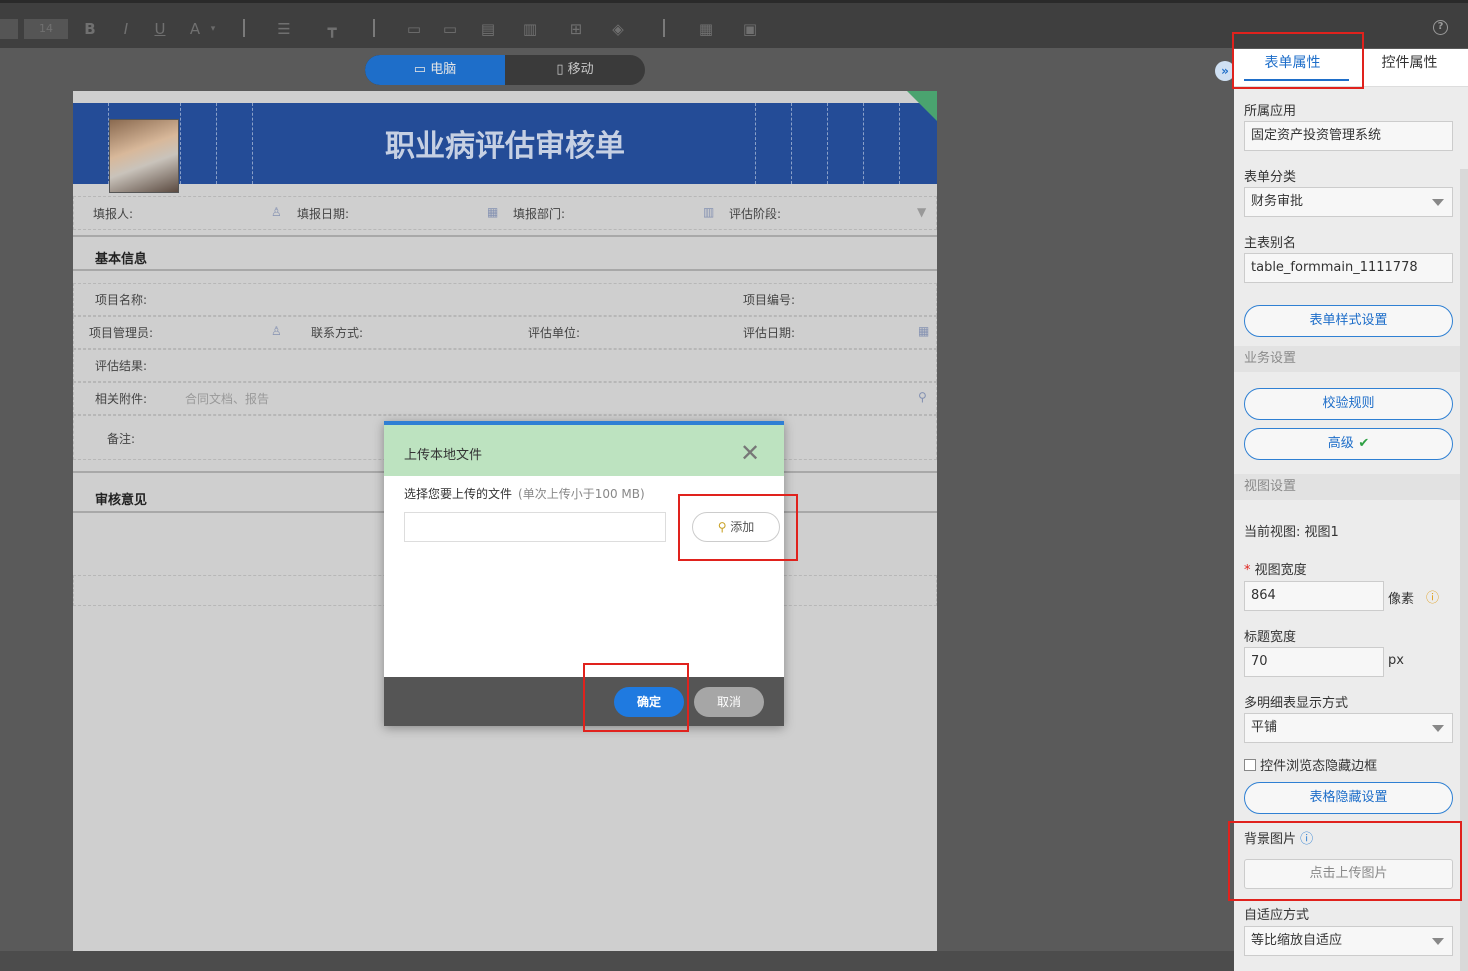 The height and width of the screenshot is (971, 1468). I want to click on form-header-band: 职业病评估审核单, so click(505, 148).